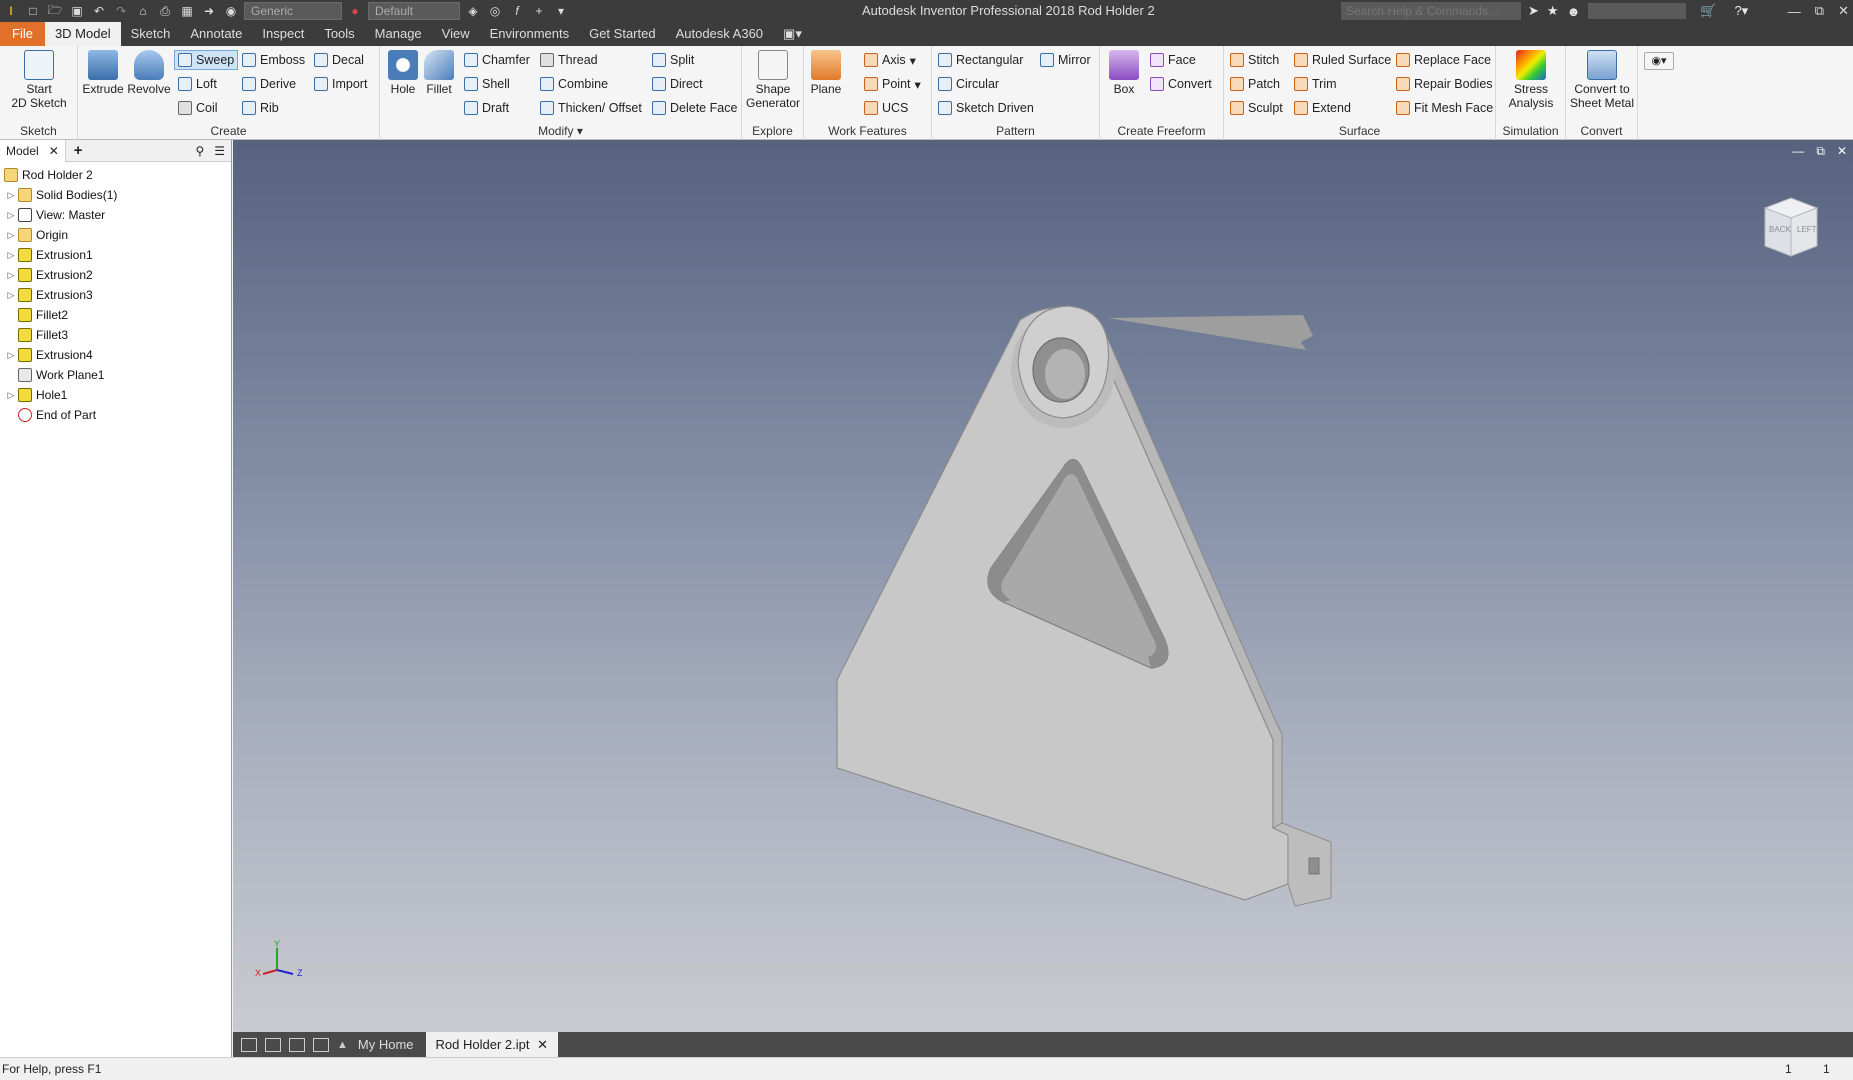 The height and width of the screenshot is (1080, 1853). What do you see at coordinates (980, 60) in the screenshot?
I see `rectangular-pattern-button: Rectangular` at bounding box center [980, 60].